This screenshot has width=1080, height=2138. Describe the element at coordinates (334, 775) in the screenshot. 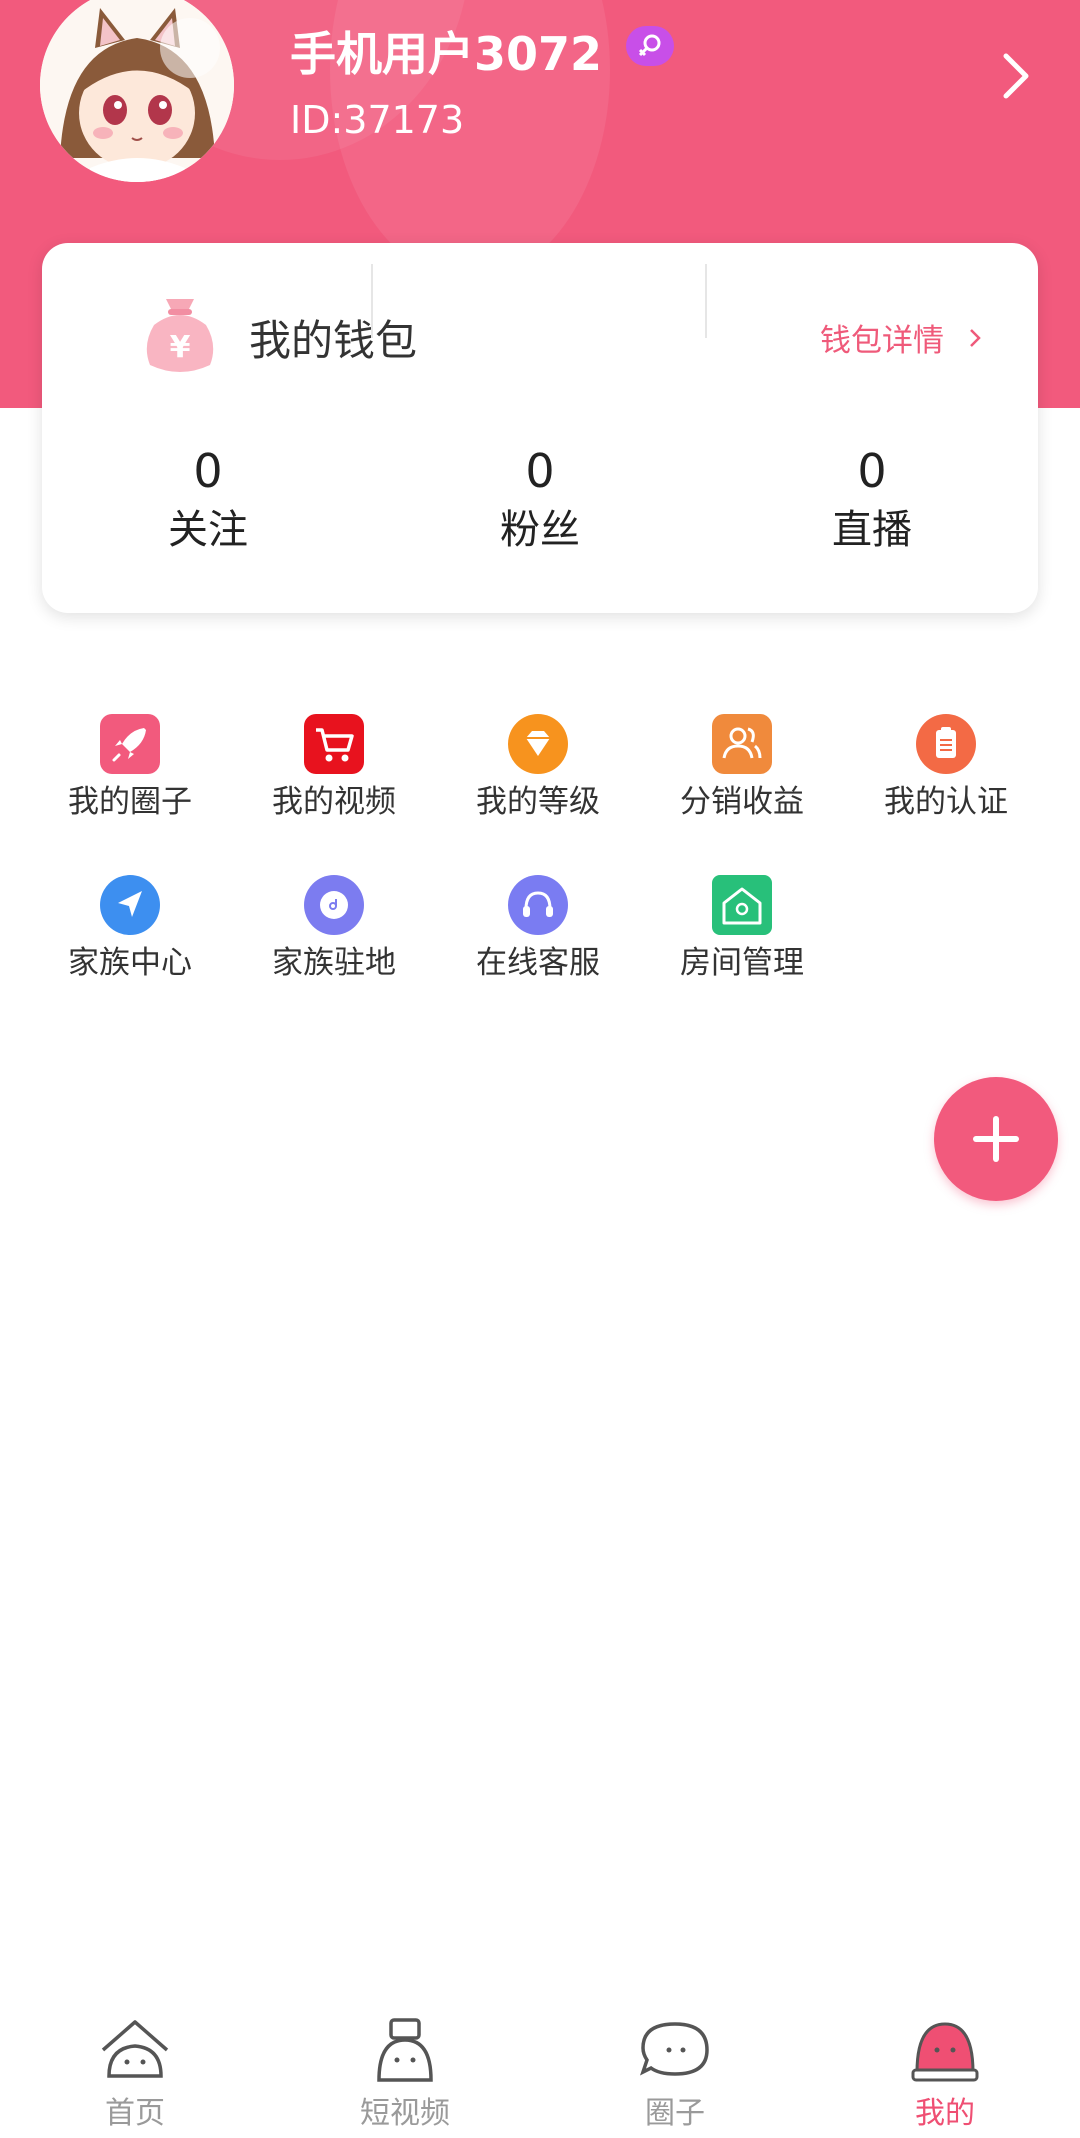

I see `menu-item-my-videos: 我的视频` at that location.